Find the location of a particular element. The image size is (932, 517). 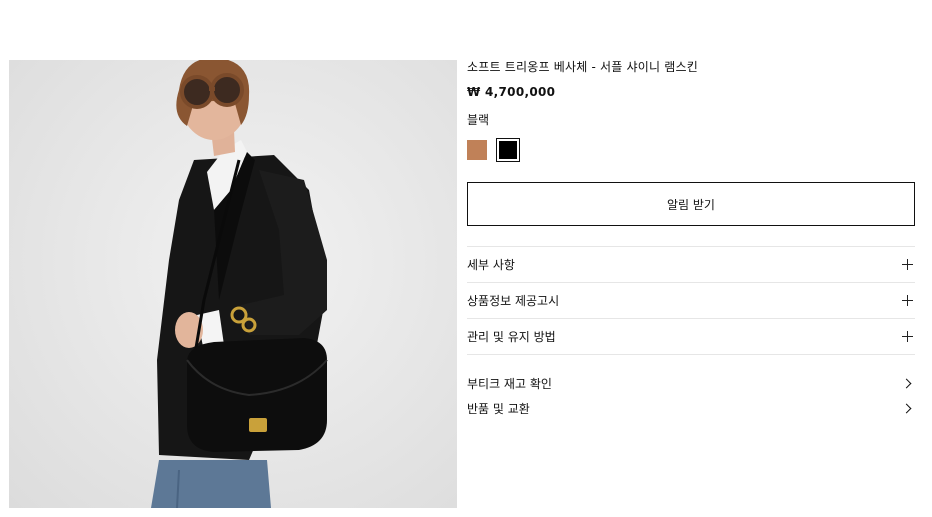

accordion-item-details: 세부 사항 is located at coordinates (691, 265).